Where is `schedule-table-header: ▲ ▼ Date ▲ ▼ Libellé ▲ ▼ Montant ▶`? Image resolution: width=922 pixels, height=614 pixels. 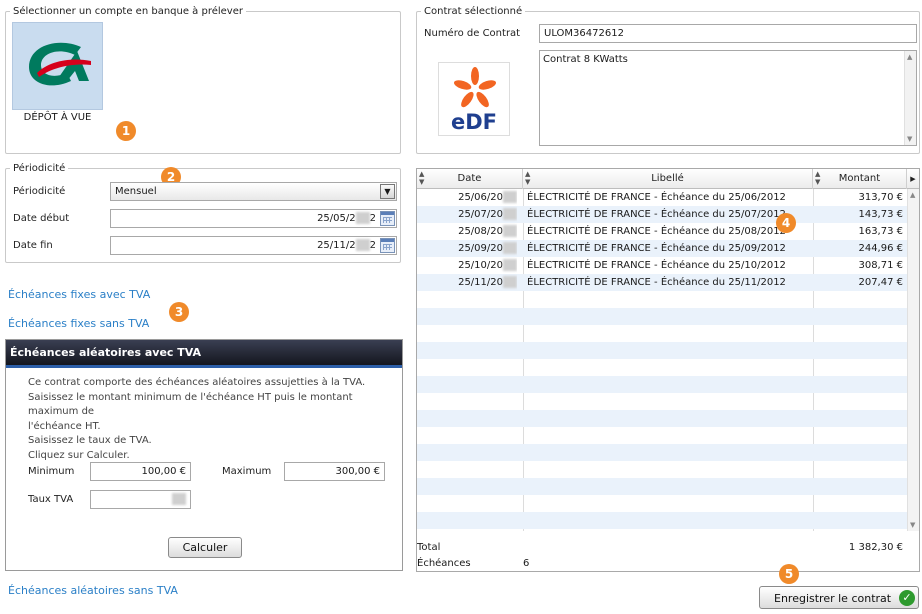
schedule-table-header: ▲ ▼ Date ▲ ▼ Libellé ▲ ▼ Montant ▶ is located at coordinates (668, 179).